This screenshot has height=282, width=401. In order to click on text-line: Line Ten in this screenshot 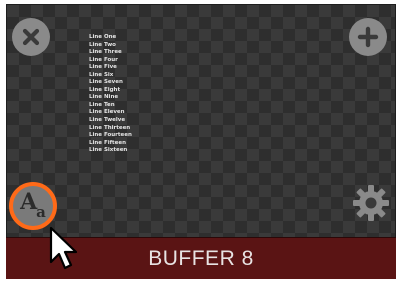, I will do `click(102, 104)`.